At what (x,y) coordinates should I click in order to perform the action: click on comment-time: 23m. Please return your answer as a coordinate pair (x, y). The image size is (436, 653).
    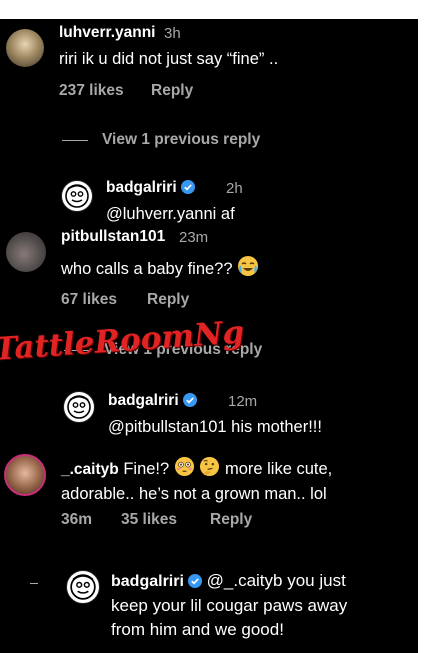
    Looking at the image, I should click on (194, 237).